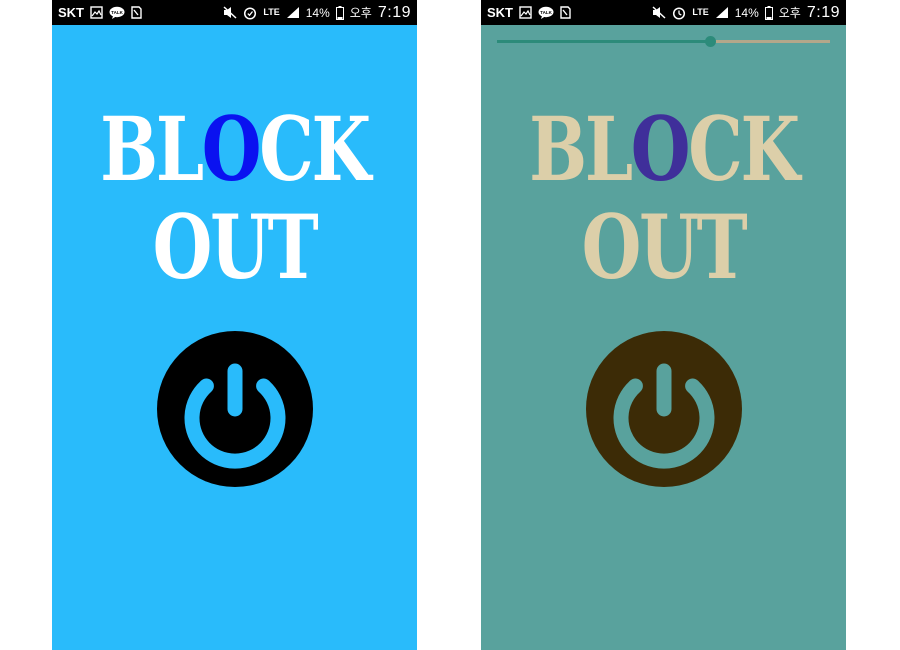 The height and width of the screenshot is (650, 900). Describe the element at coordinates (711, 41) in the screenshot. I see `slider-thumb` at that location.